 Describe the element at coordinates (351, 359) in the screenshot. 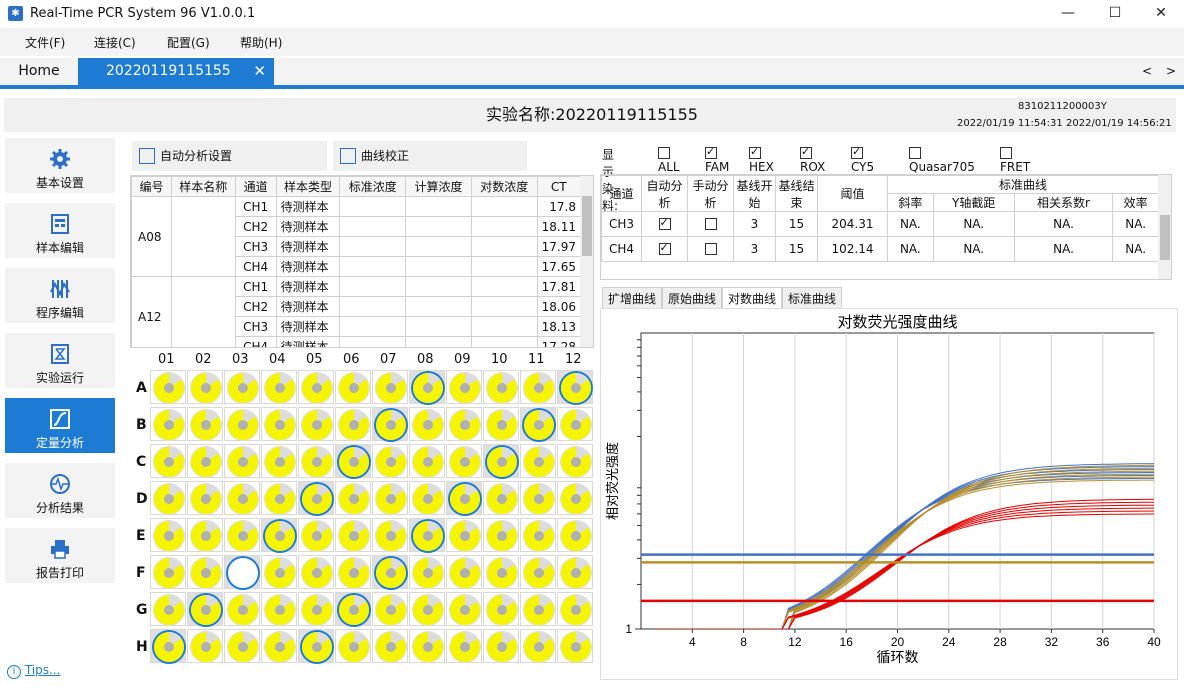

I see `plate-column-label: 06` at that location.